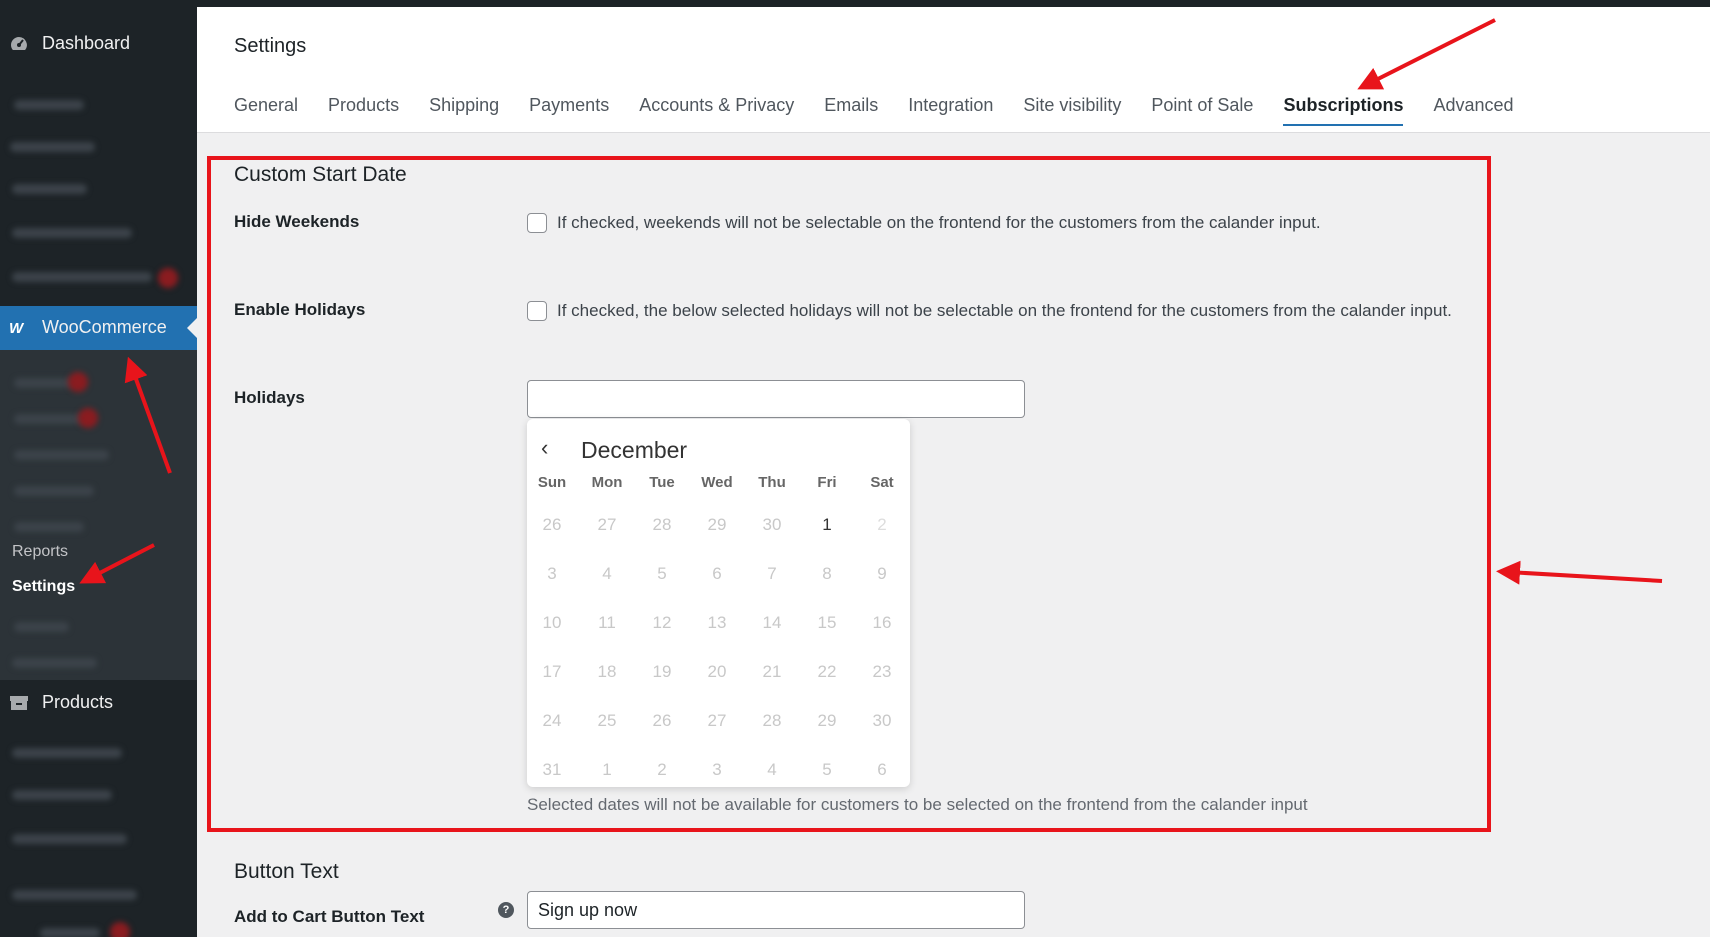 Image resolution: width=1710 pixels, height=937 pixels. What do you see at coordinates (851, 110) in the screenshot?
I see `tab-emails: Emails` at bounding box center [851, 110].